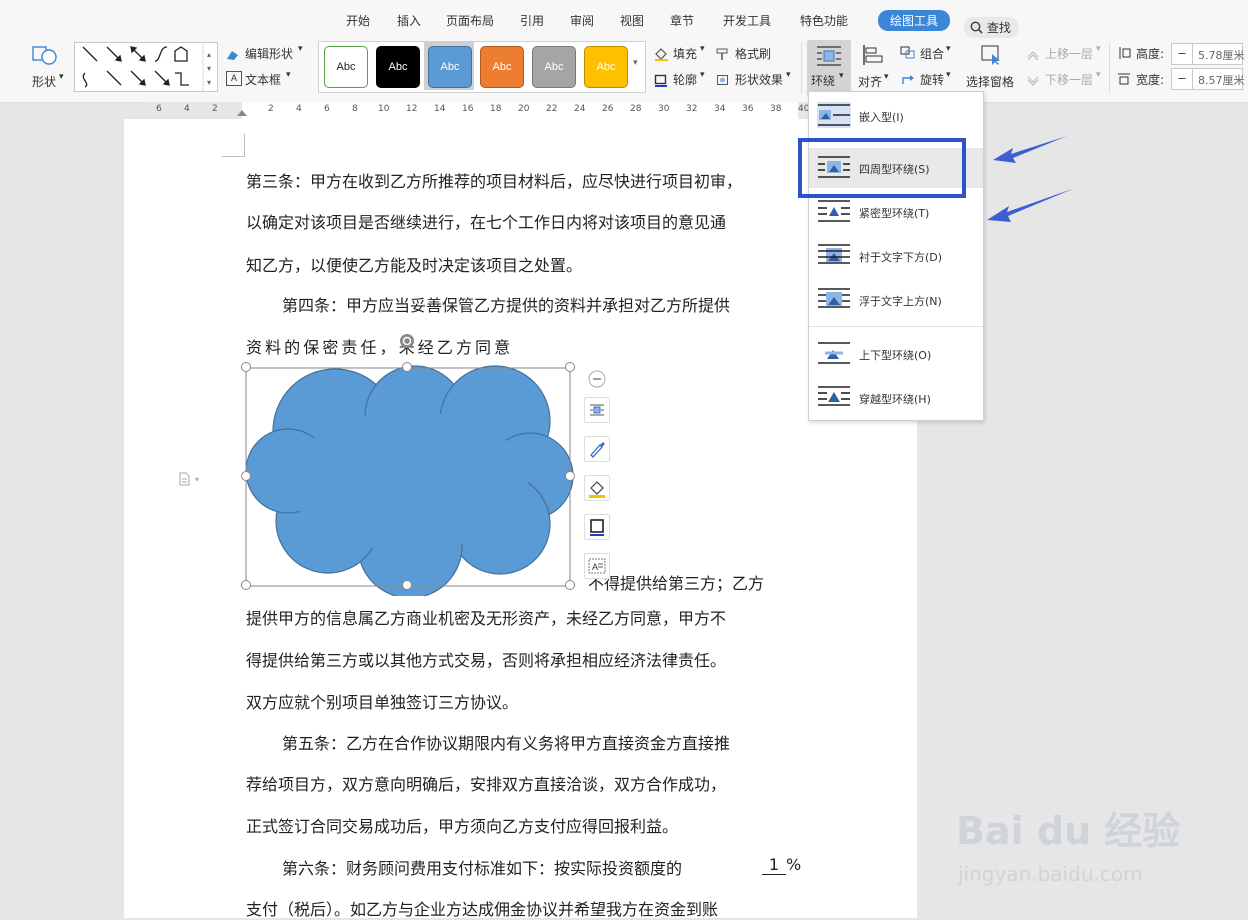 The image size is (1248, 920). What do you see at coordinates (450, 67) in the screenshot?
I see `shape-style-3: Abc` at bounding box center [450, 67].